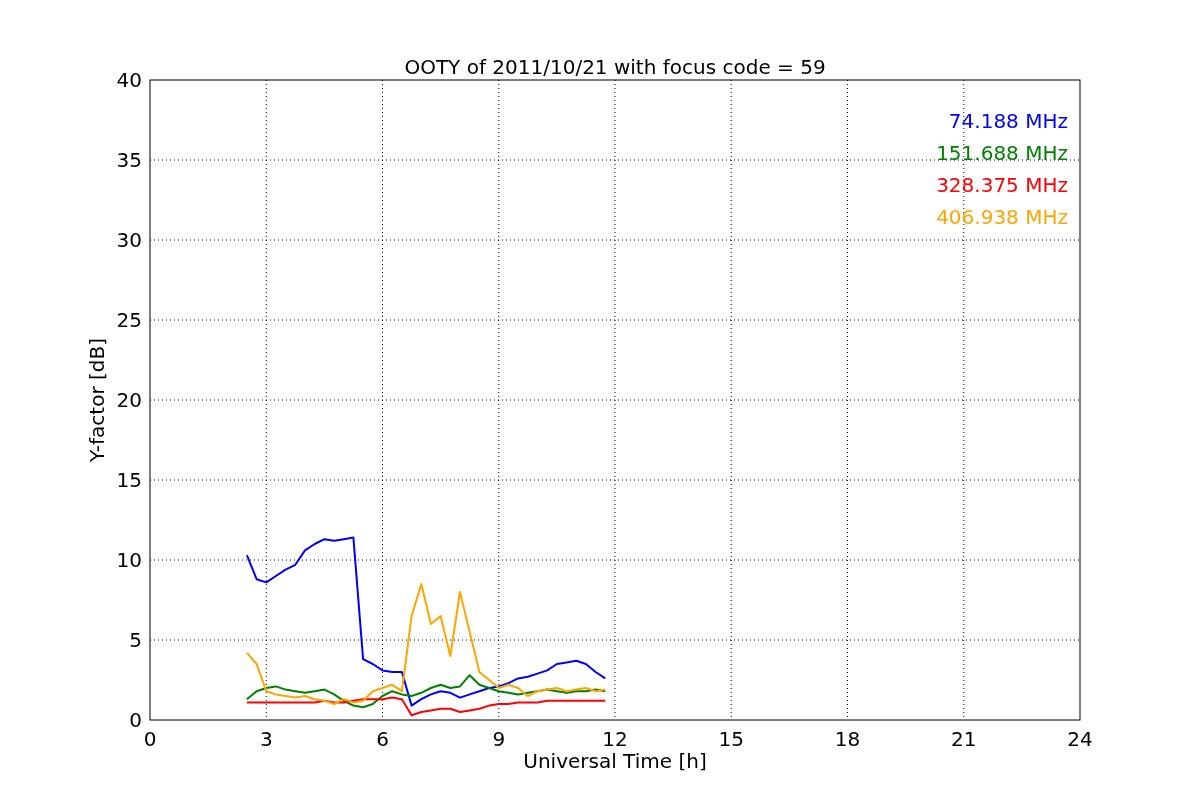 Image resolution: width=1200 pixels, height=800 pixels. Describe the element at coordinates (129, 400) in the screenshot. I see `y-tick-label: 20` at that location.